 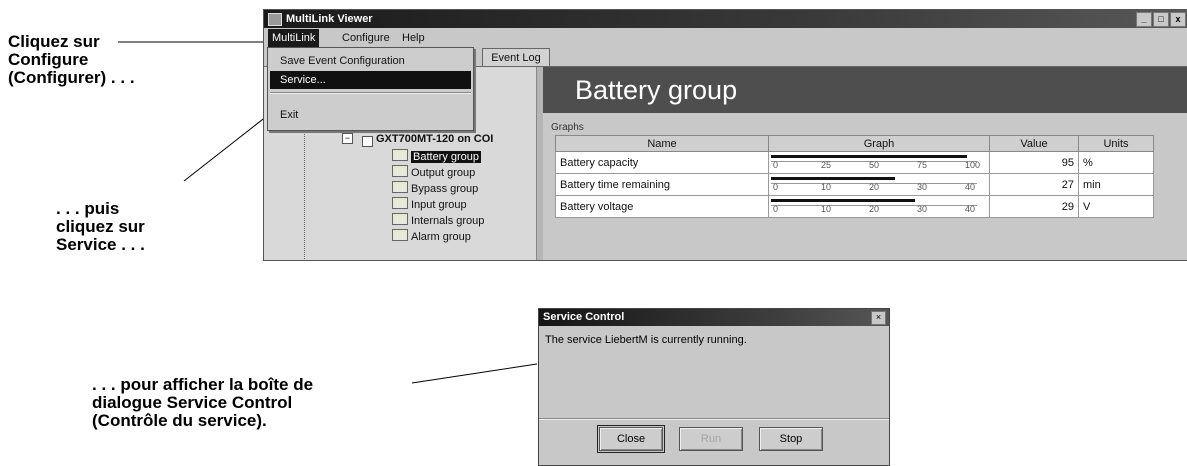 I want to click on row-value: 29, so click(x=1034, y=206).